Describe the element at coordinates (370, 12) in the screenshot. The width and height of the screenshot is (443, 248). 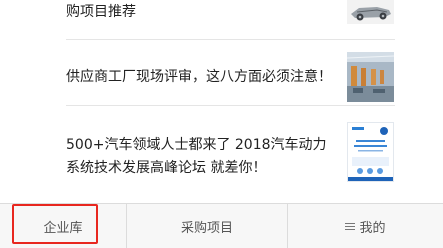
I see `car-chassis-image` at that location.